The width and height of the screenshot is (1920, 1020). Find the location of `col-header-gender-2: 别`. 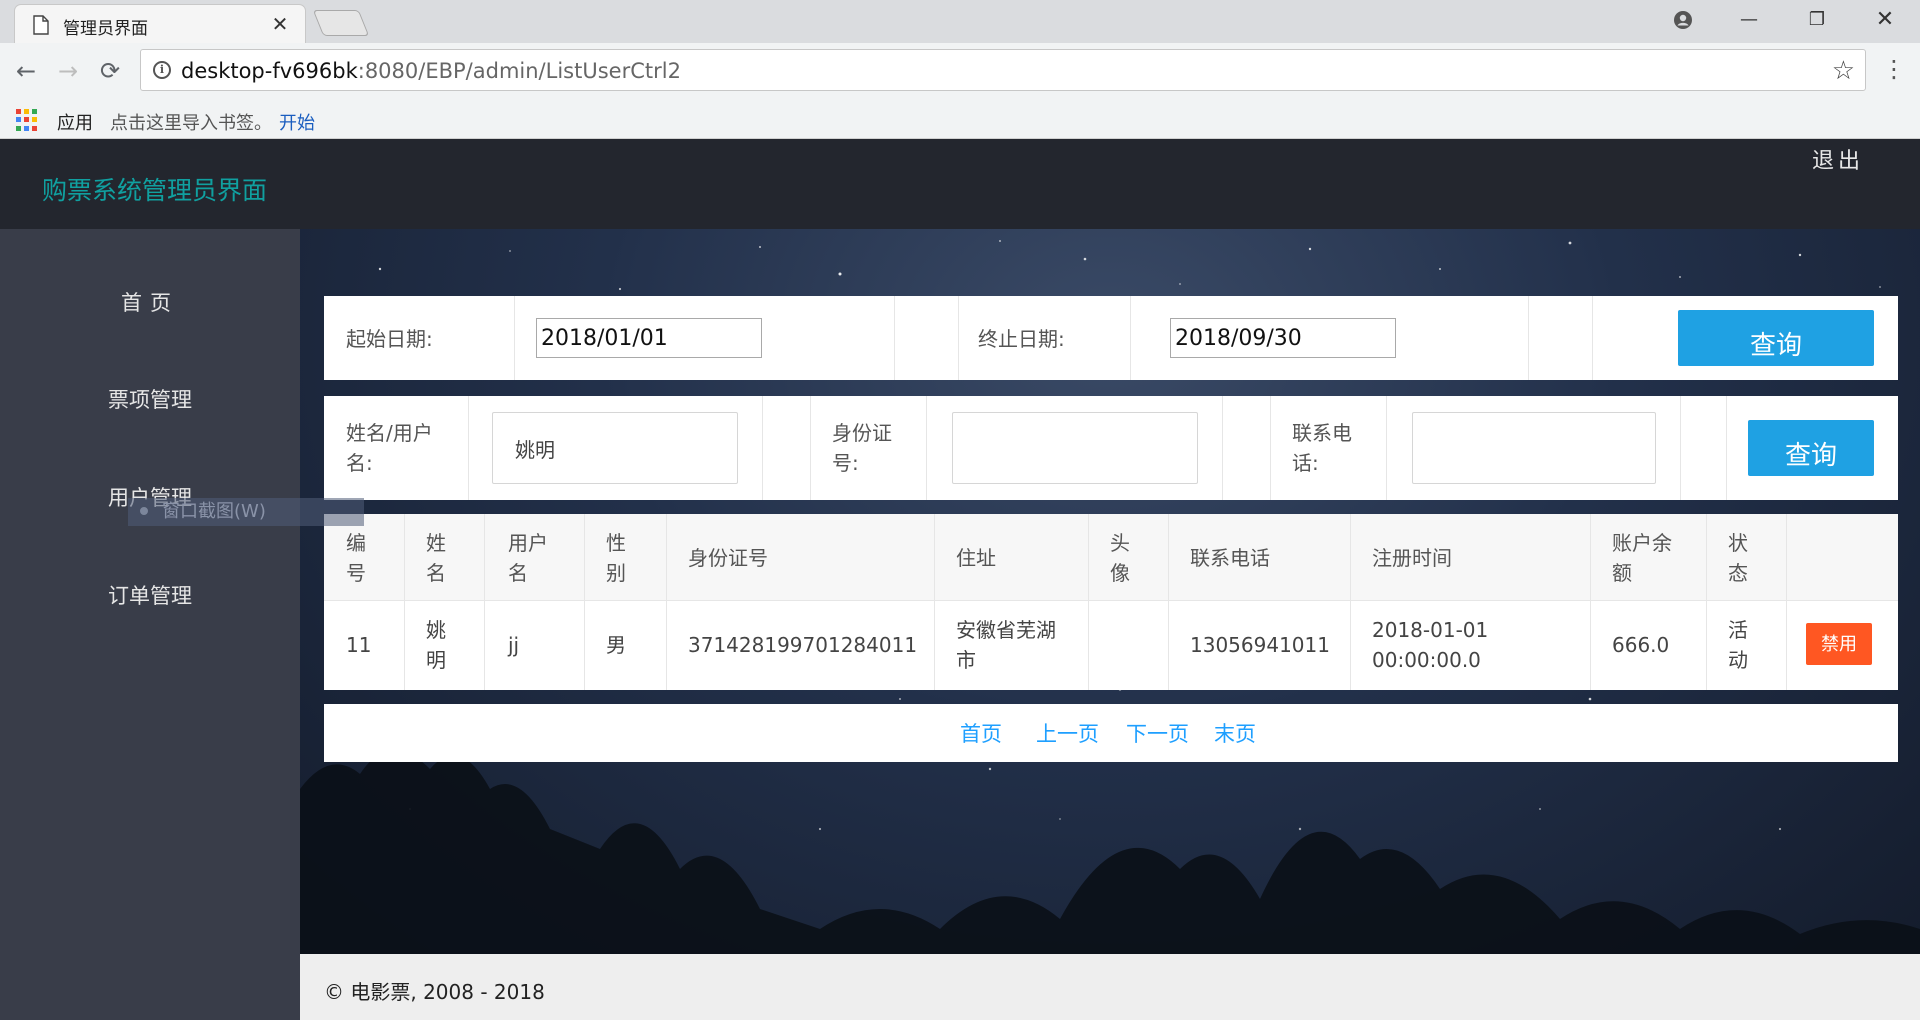

col-header-gender-2: 别 is located at coordinates (616, 573).